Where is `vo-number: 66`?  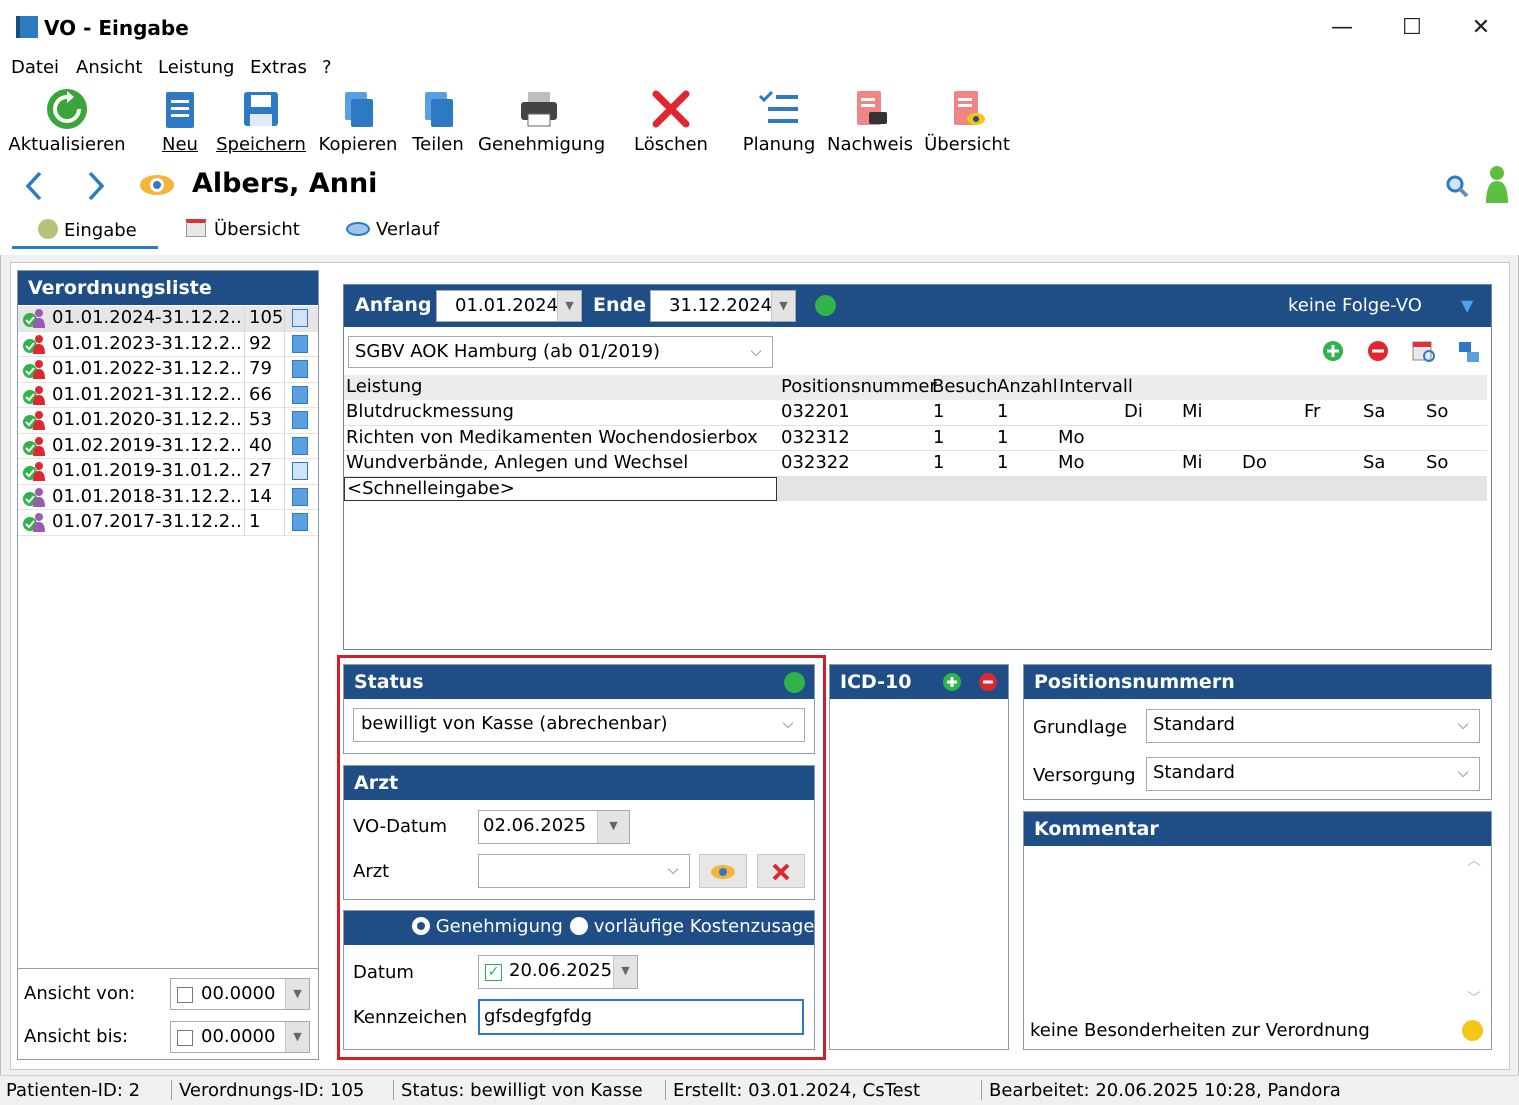
vo-number: 66 is located at coordinates (260, 394).